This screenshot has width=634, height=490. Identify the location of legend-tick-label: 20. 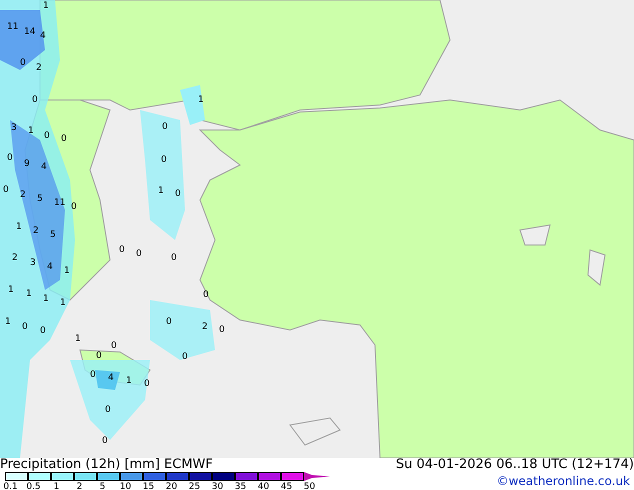
(172, 485).